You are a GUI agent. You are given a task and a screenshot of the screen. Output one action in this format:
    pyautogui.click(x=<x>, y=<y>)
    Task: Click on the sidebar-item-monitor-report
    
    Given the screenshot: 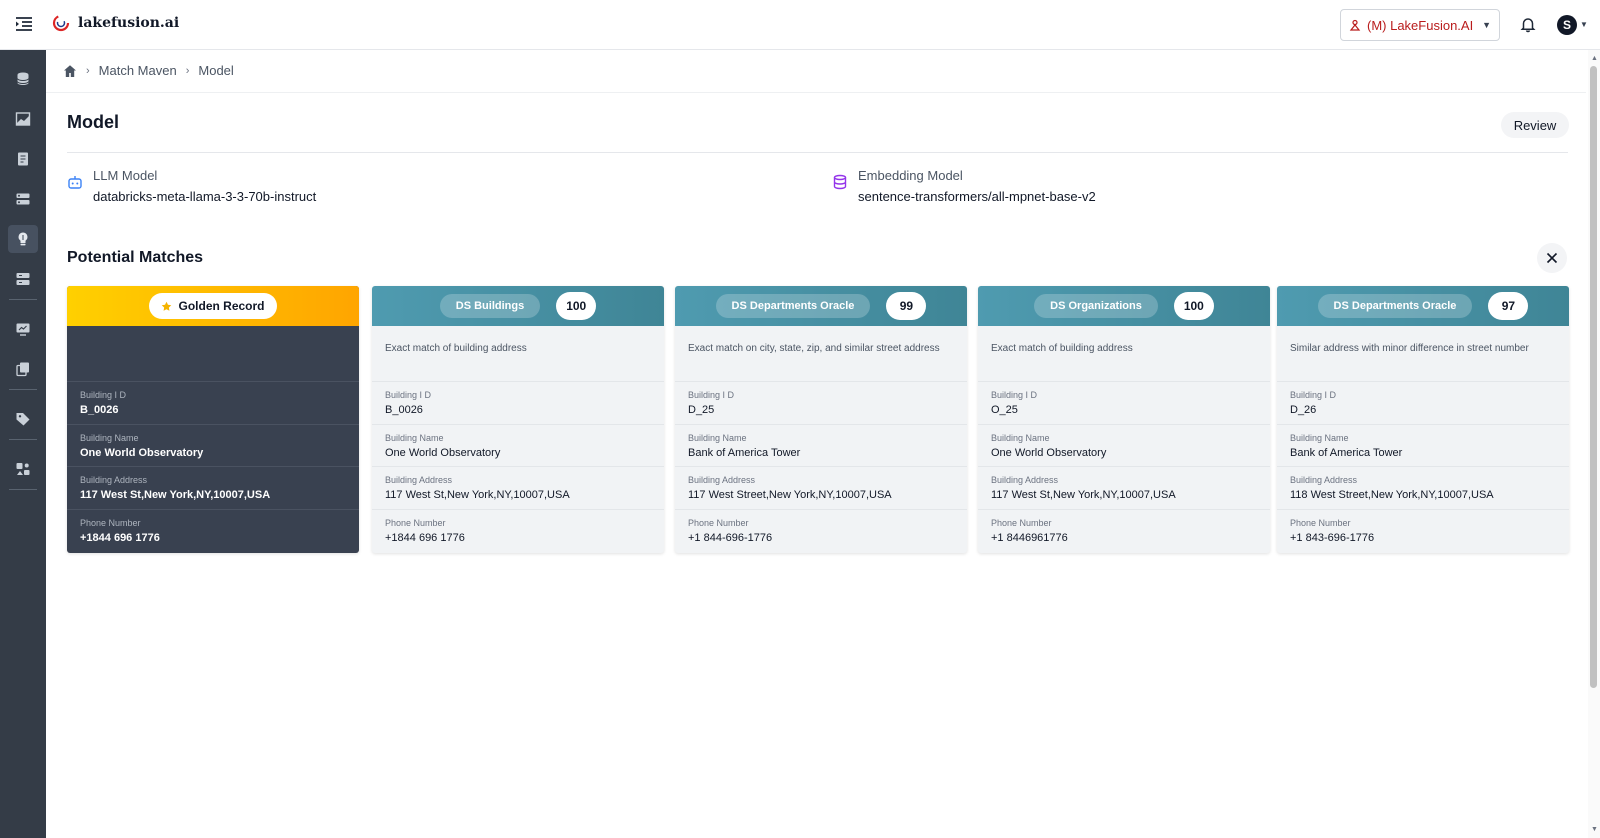 What is the action you would take?
    pyautogui.click(x=23, y=329)
    